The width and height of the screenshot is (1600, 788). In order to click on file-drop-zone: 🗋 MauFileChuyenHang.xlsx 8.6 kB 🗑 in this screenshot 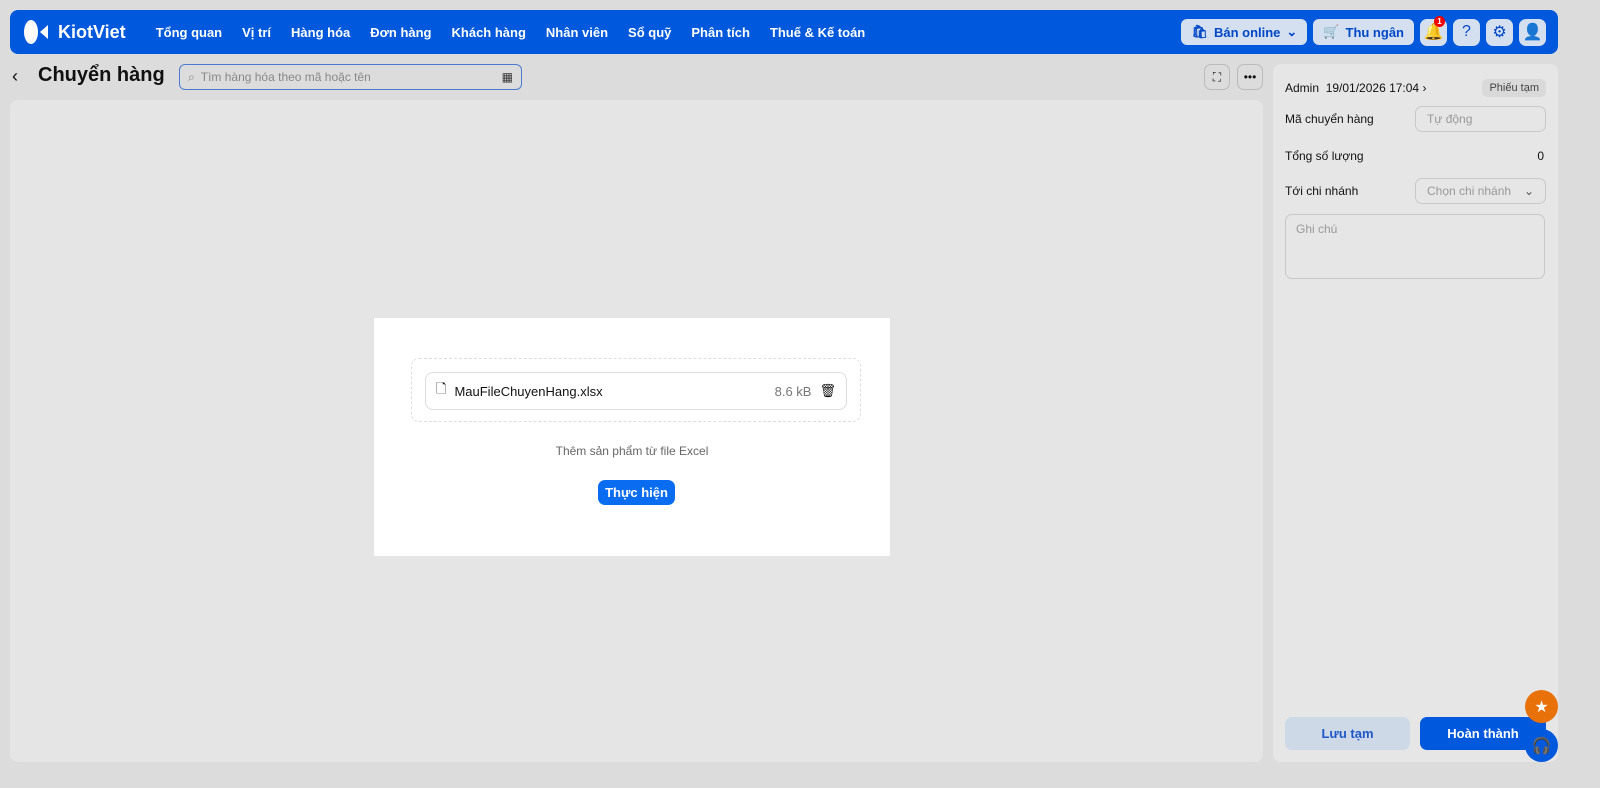, I will do `click(636, 390)`.